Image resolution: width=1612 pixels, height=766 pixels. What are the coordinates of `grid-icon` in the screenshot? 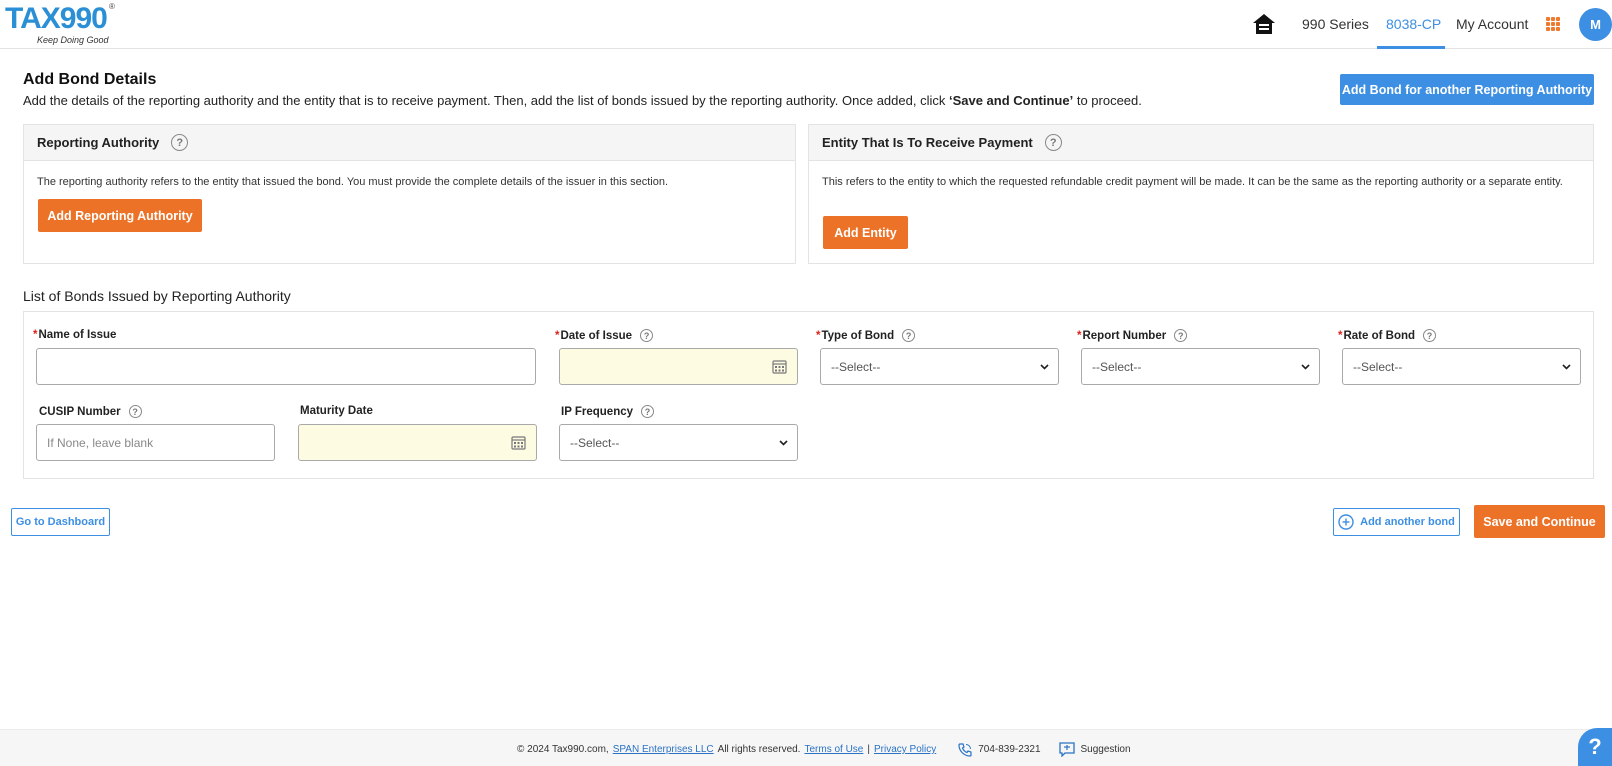 It's located at (1553, 24).